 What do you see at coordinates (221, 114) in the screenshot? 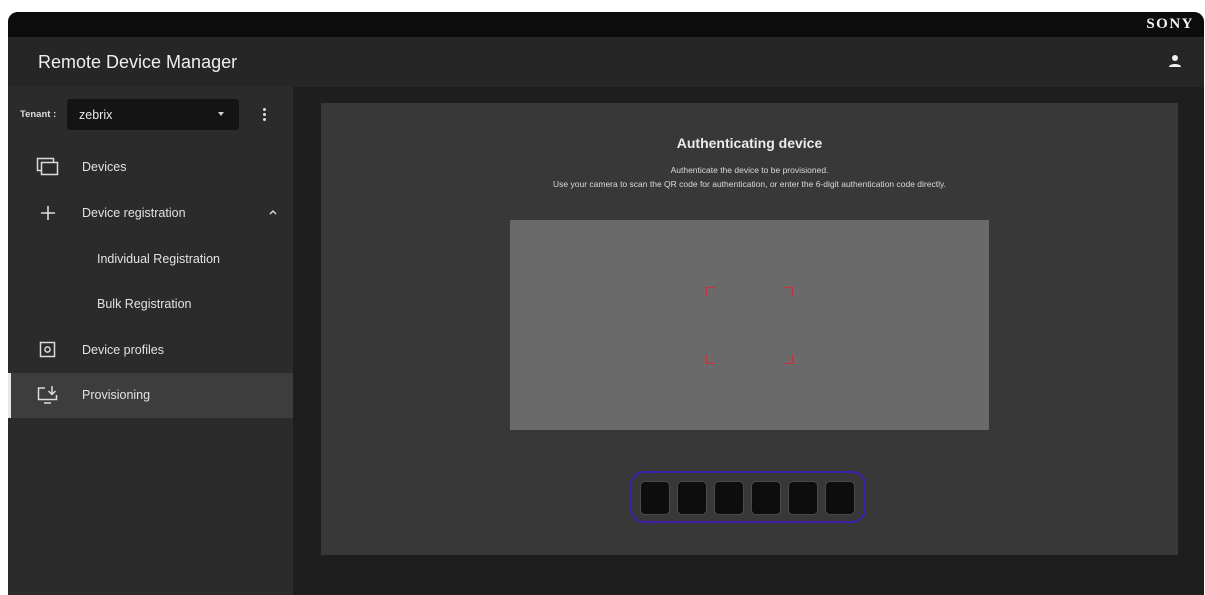
I see `caret-down-icon` at bounding box center [221, 114].